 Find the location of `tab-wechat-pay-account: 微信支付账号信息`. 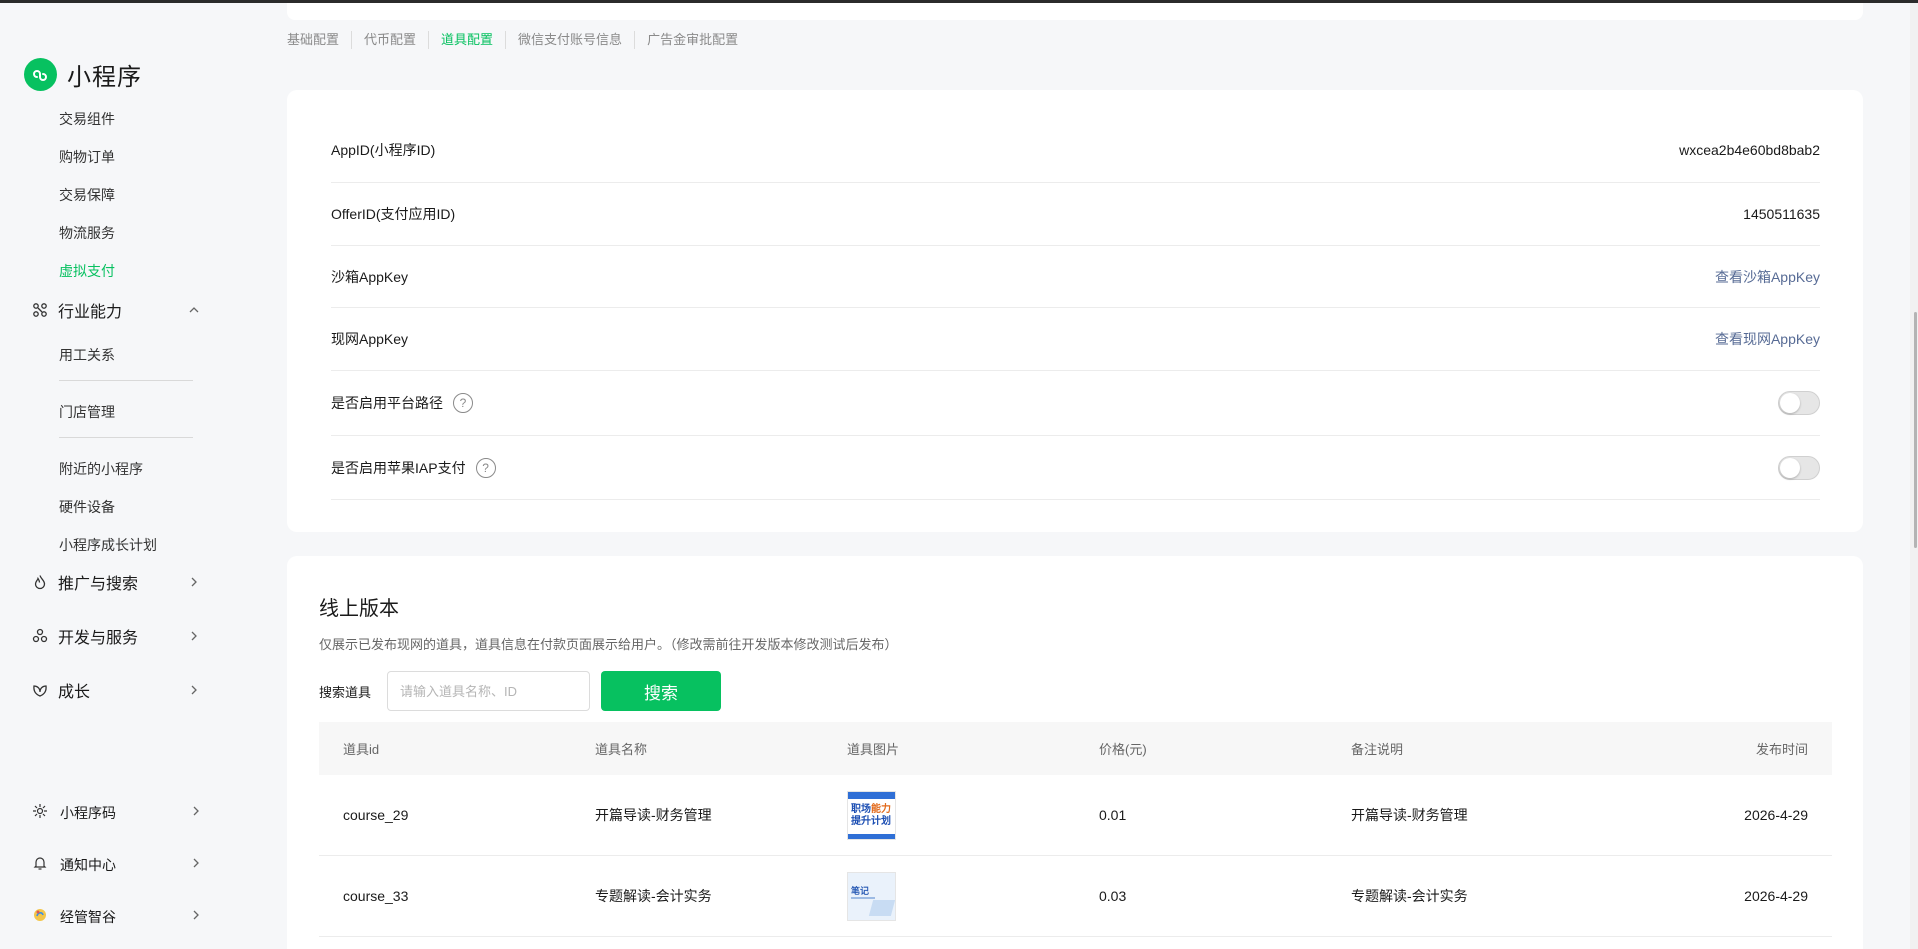

tab-wechat-pay-account: 微信支付账号信息 is located at coordinates (569, 40).